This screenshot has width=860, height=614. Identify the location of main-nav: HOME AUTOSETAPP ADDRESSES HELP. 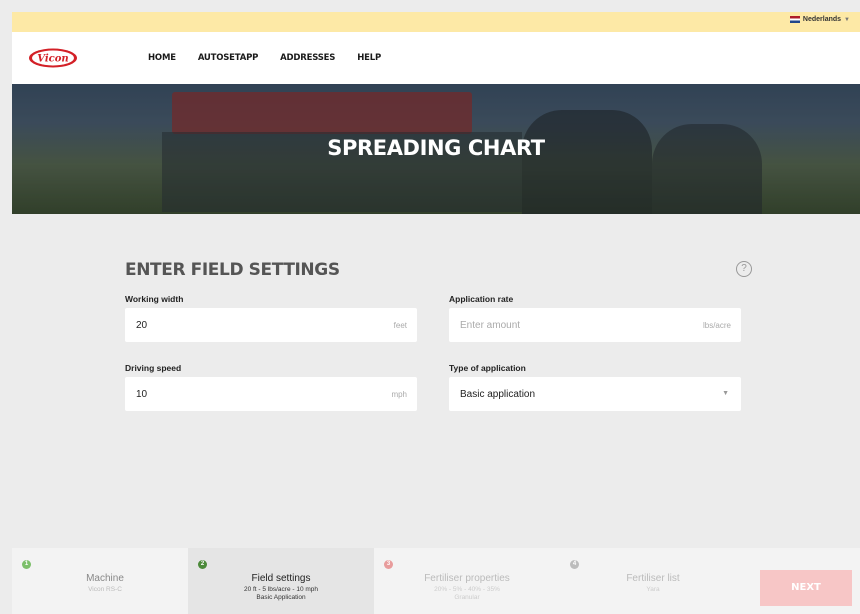
(264, 58).